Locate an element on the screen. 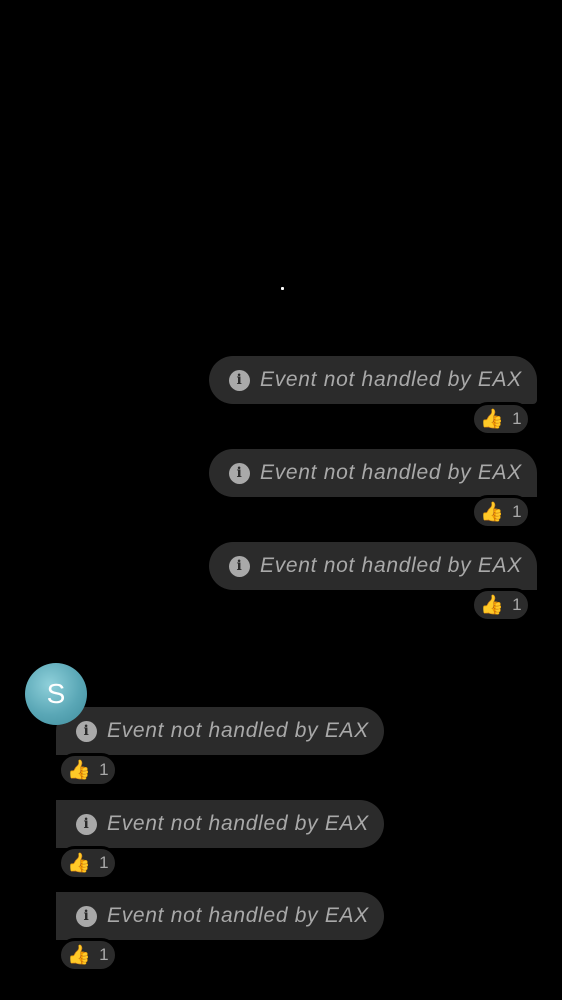 Image resolution: width=562 pixels, height=1000 pixels. avatar: S is located at coordinates (56, 694).